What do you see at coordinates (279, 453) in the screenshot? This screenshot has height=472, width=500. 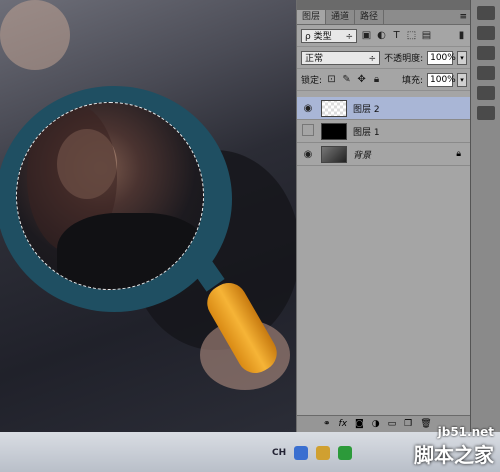 I see `language-indicator: CH` at bounding box center [279, 453].